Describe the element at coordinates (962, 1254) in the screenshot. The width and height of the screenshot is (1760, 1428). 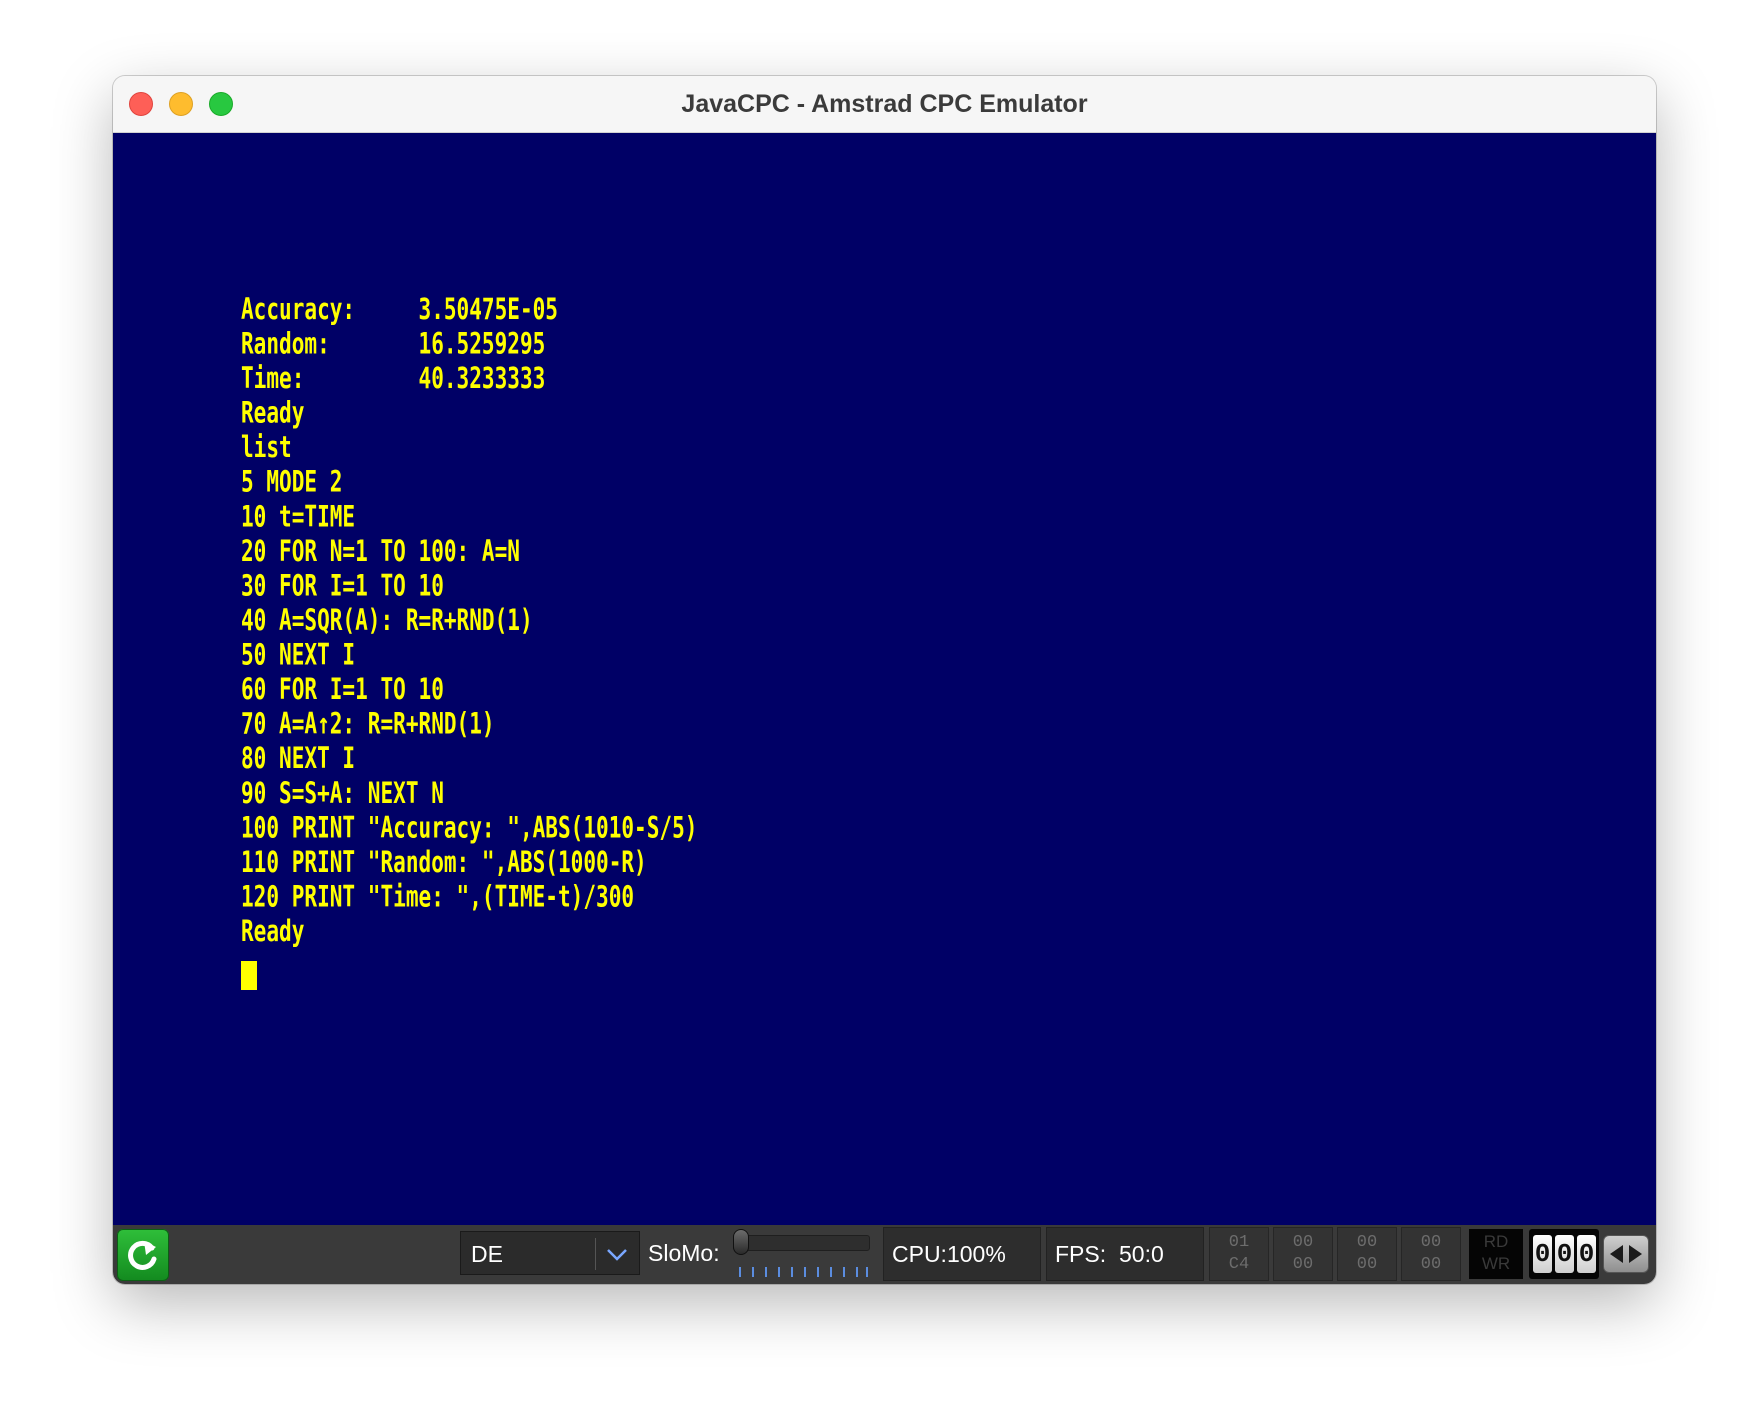
I see `cpu-usage-readout: CPU:100%` at that location.